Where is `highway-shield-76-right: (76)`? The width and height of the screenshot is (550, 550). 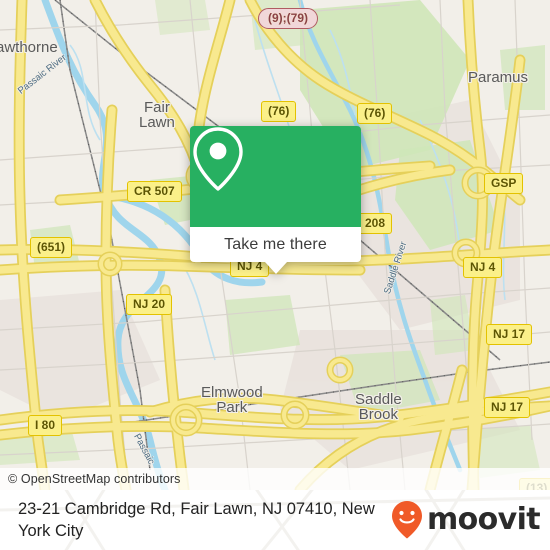
highway-shield-76-right: (76) is located at coordinates (375, 113).